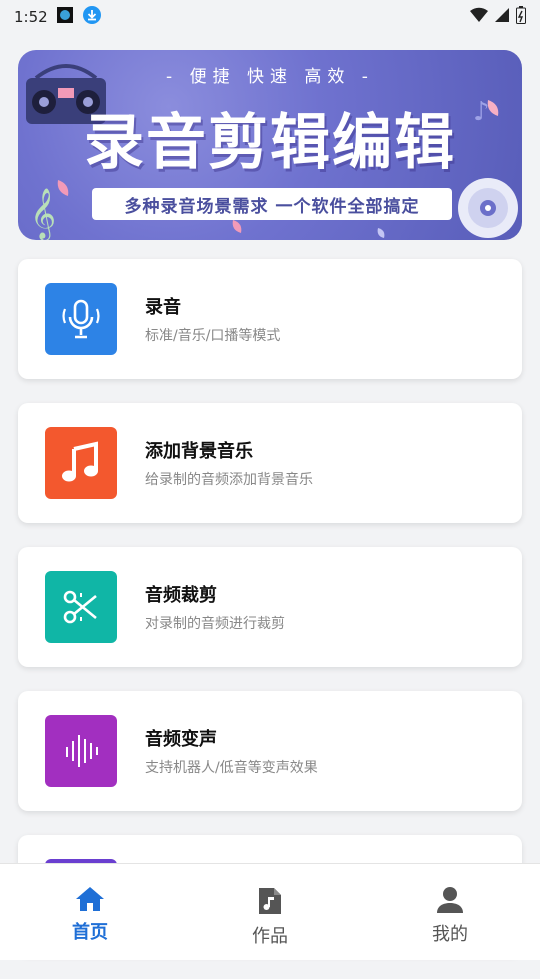 This screenshot has height=979, width=540. What do you see at coordinates (270, 607) in the screenshot?
I see `audio-trim-card: 音频裁剪 对录制的音频进行裁剪` at bounding box center [270, 607].